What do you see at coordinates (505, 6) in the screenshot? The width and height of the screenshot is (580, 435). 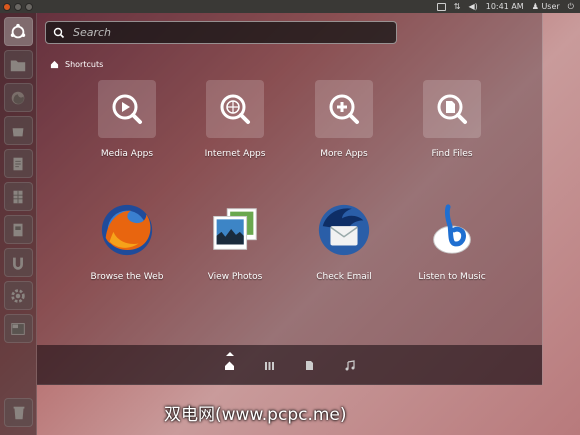 I see `clock: 10:41 AM` at bounding box center [505, 6].